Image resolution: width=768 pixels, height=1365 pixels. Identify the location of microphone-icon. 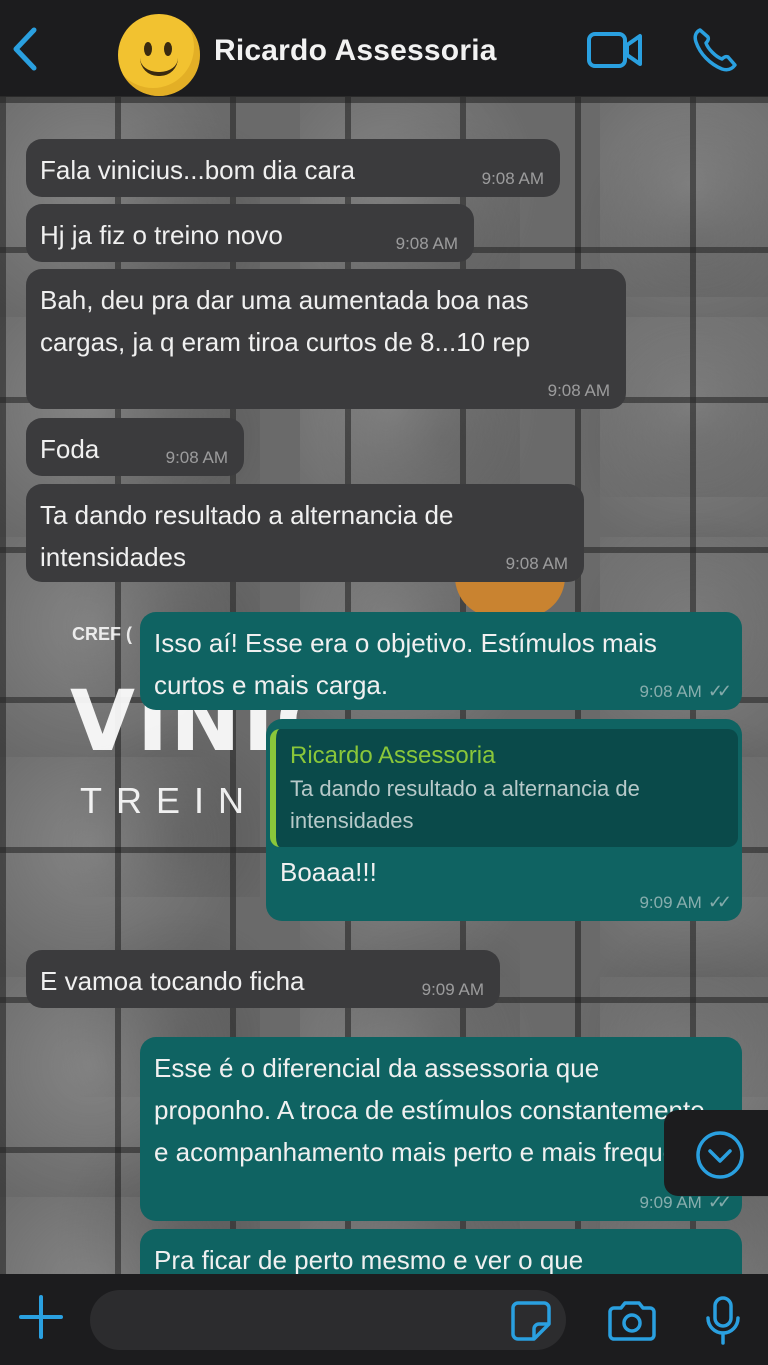
(723, 1320).